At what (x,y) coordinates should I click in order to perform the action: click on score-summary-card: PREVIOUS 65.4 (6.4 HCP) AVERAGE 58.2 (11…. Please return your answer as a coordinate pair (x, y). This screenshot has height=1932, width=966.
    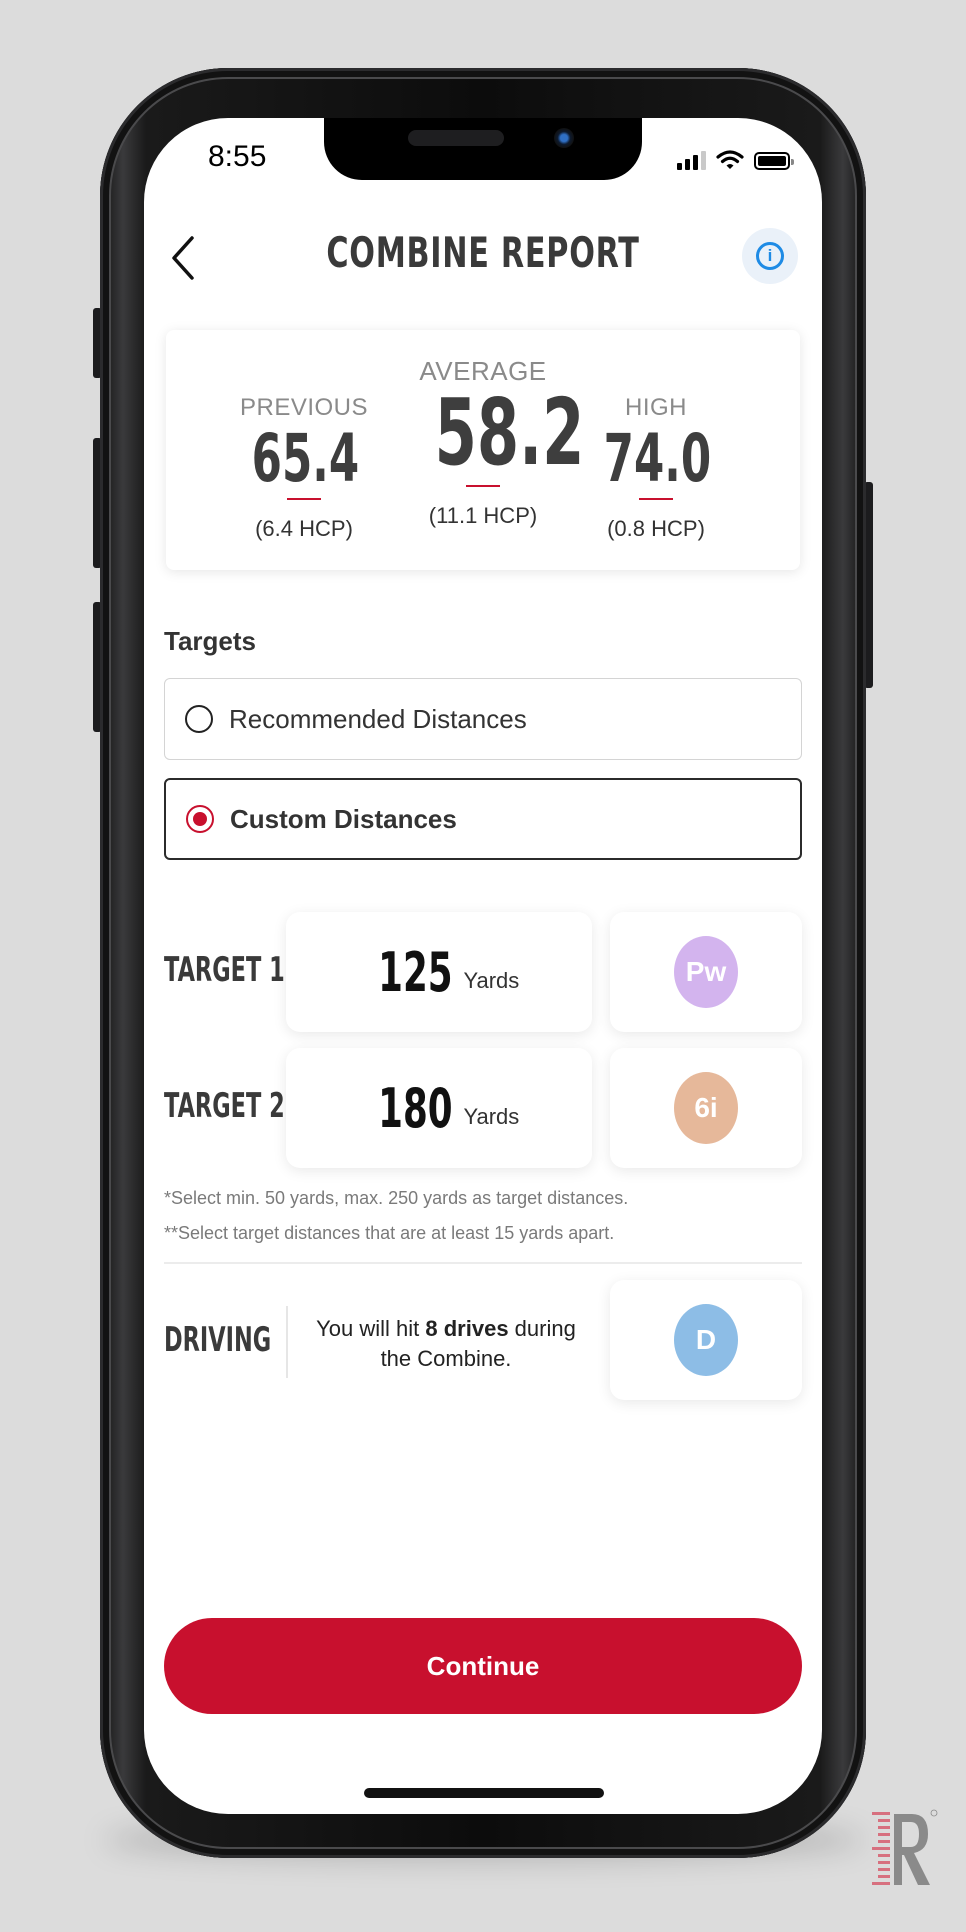
    Looking at the image, I should click on (483, 450).